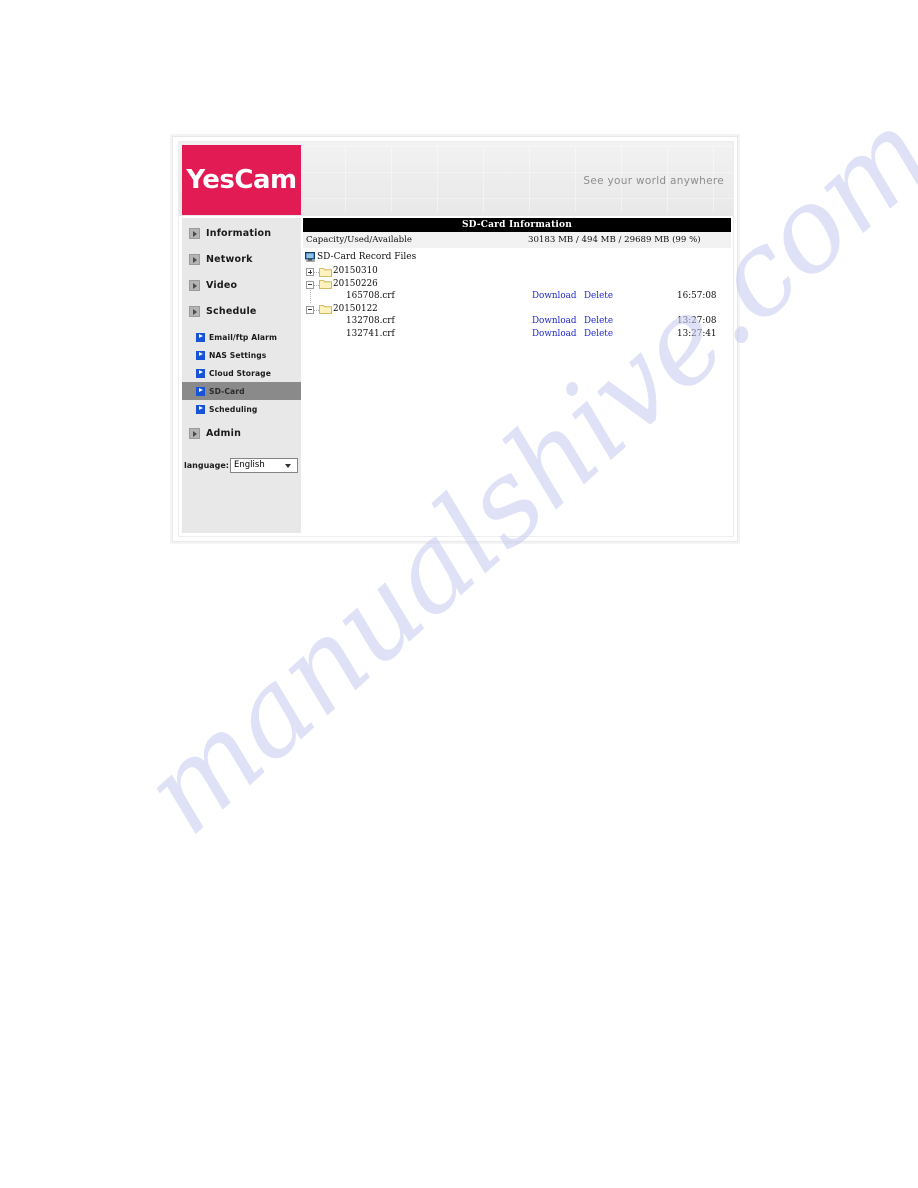 This screenshot has width=918, height=1188. What do you see at coordinates (355, 271) in the screenshot?
I see `folder-name: 20150310` at bounding box center [355, 271].